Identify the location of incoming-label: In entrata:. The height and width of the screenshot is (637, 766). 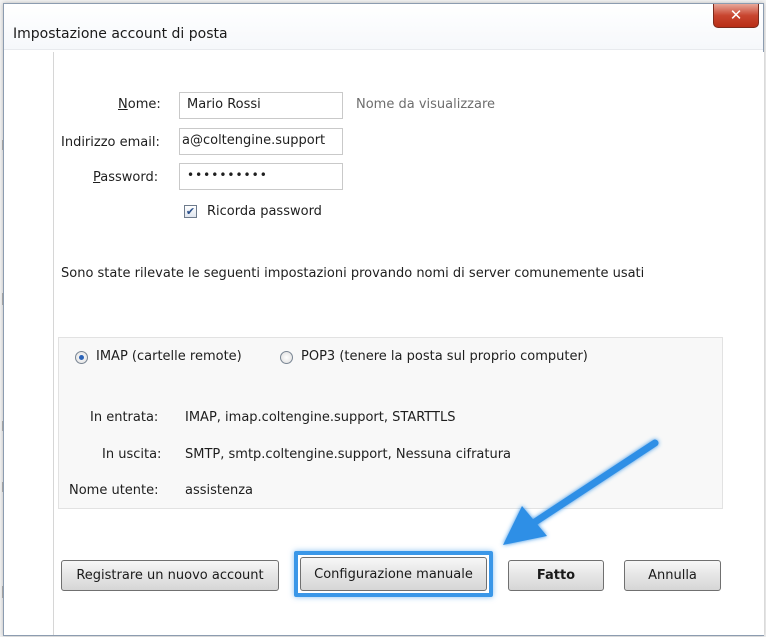
(124, 417).